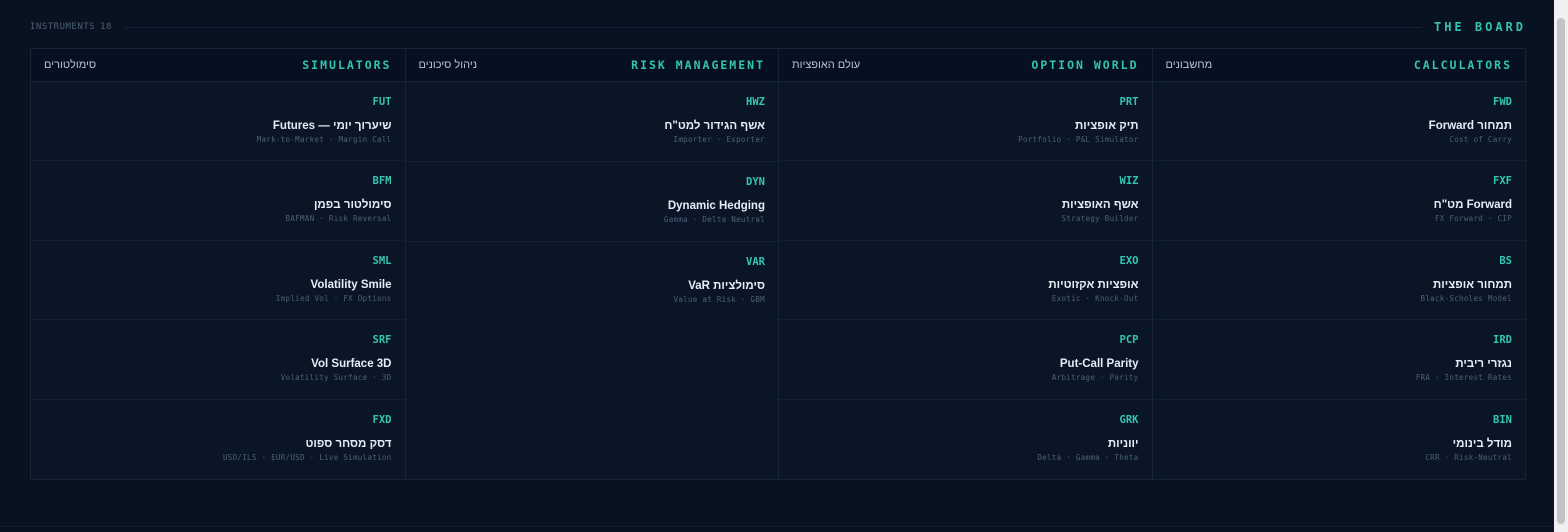  Describe the element at coordinates (965, 201) in the screenshot. I see `instrument-card-wiz: WIZ אשף האופציות Strategy Builder` at that location.